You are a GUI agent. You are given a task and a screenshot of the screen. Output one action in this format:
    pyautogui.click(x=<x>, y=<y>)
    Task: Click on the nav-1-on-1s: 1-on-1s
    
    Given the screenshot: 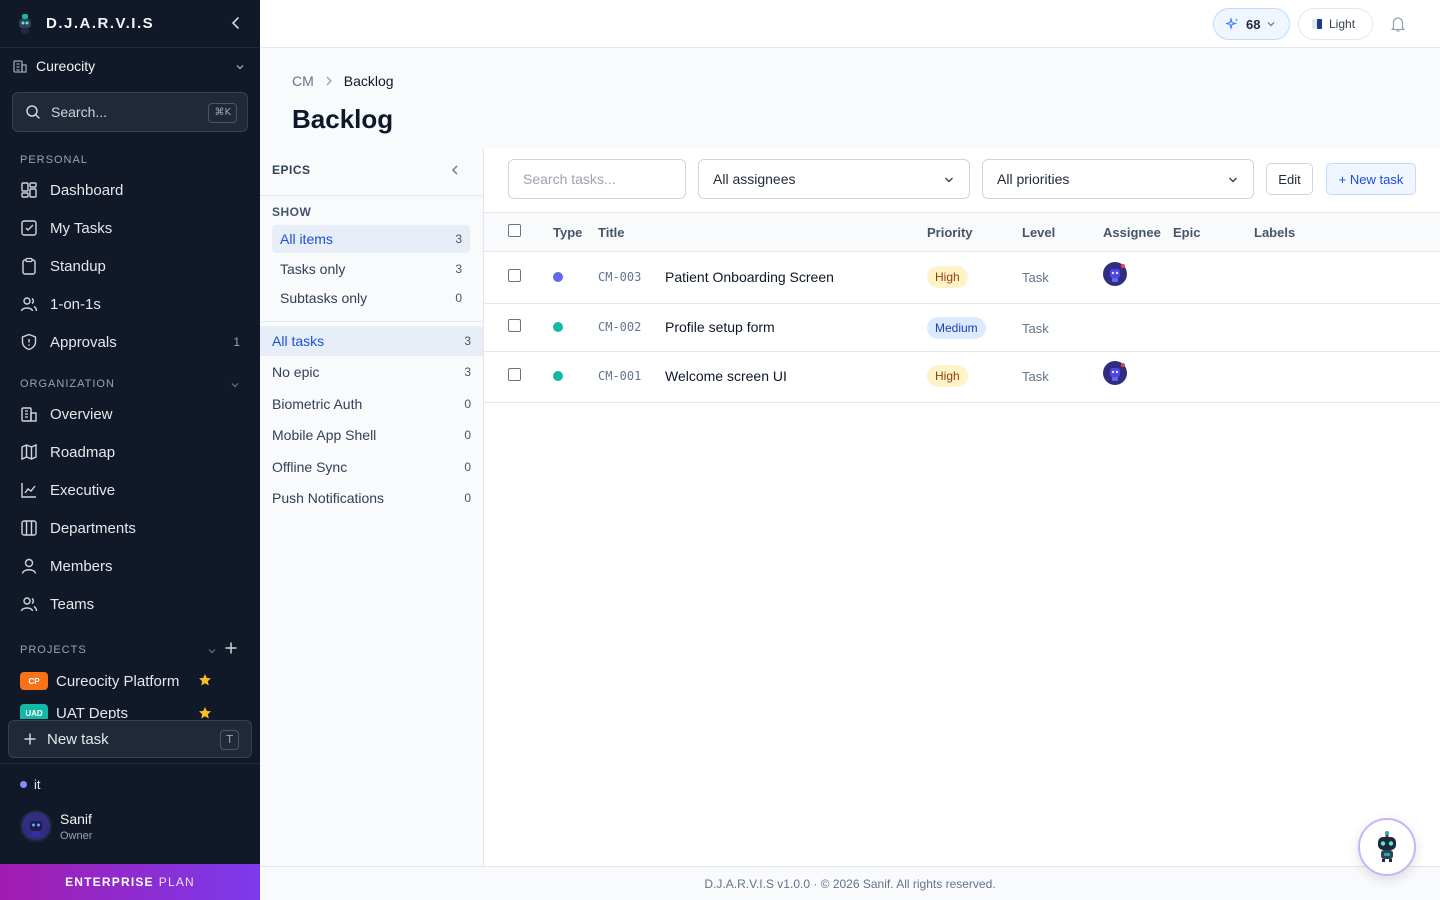 What is the action you would take?
    pyautogui.click(x=130, y=304)
    